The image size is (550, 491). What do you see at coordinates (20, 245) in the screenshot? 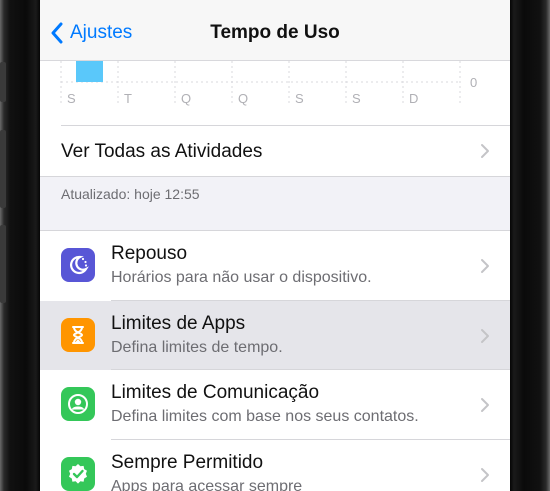
I see `phone-bezel-left` at bounding box center [20, 245].